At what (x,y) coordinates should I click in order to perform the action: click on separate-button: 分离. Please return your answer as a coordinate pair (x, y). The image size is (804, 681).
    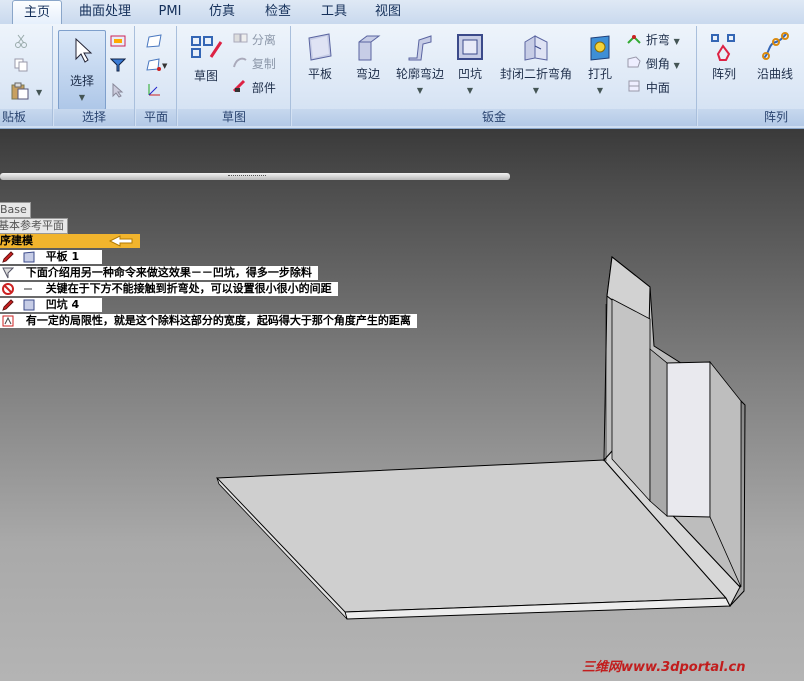
    Looking at the image, I should click on (254, 40).